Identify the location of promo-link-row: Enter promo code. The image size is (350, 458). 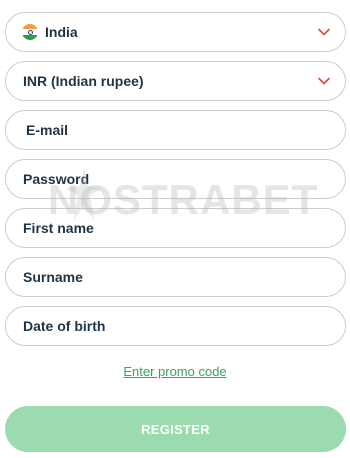
(175, 371).